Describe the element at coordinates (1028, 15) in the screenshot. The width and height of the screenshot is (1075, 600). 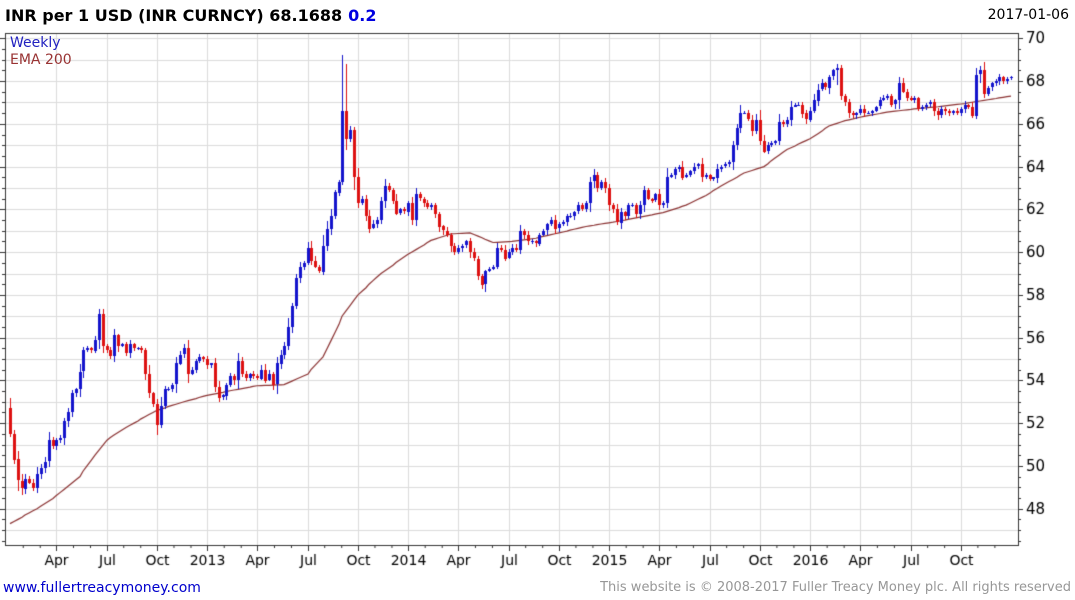
I see `as-of-date: 2017-01-06` at that location.